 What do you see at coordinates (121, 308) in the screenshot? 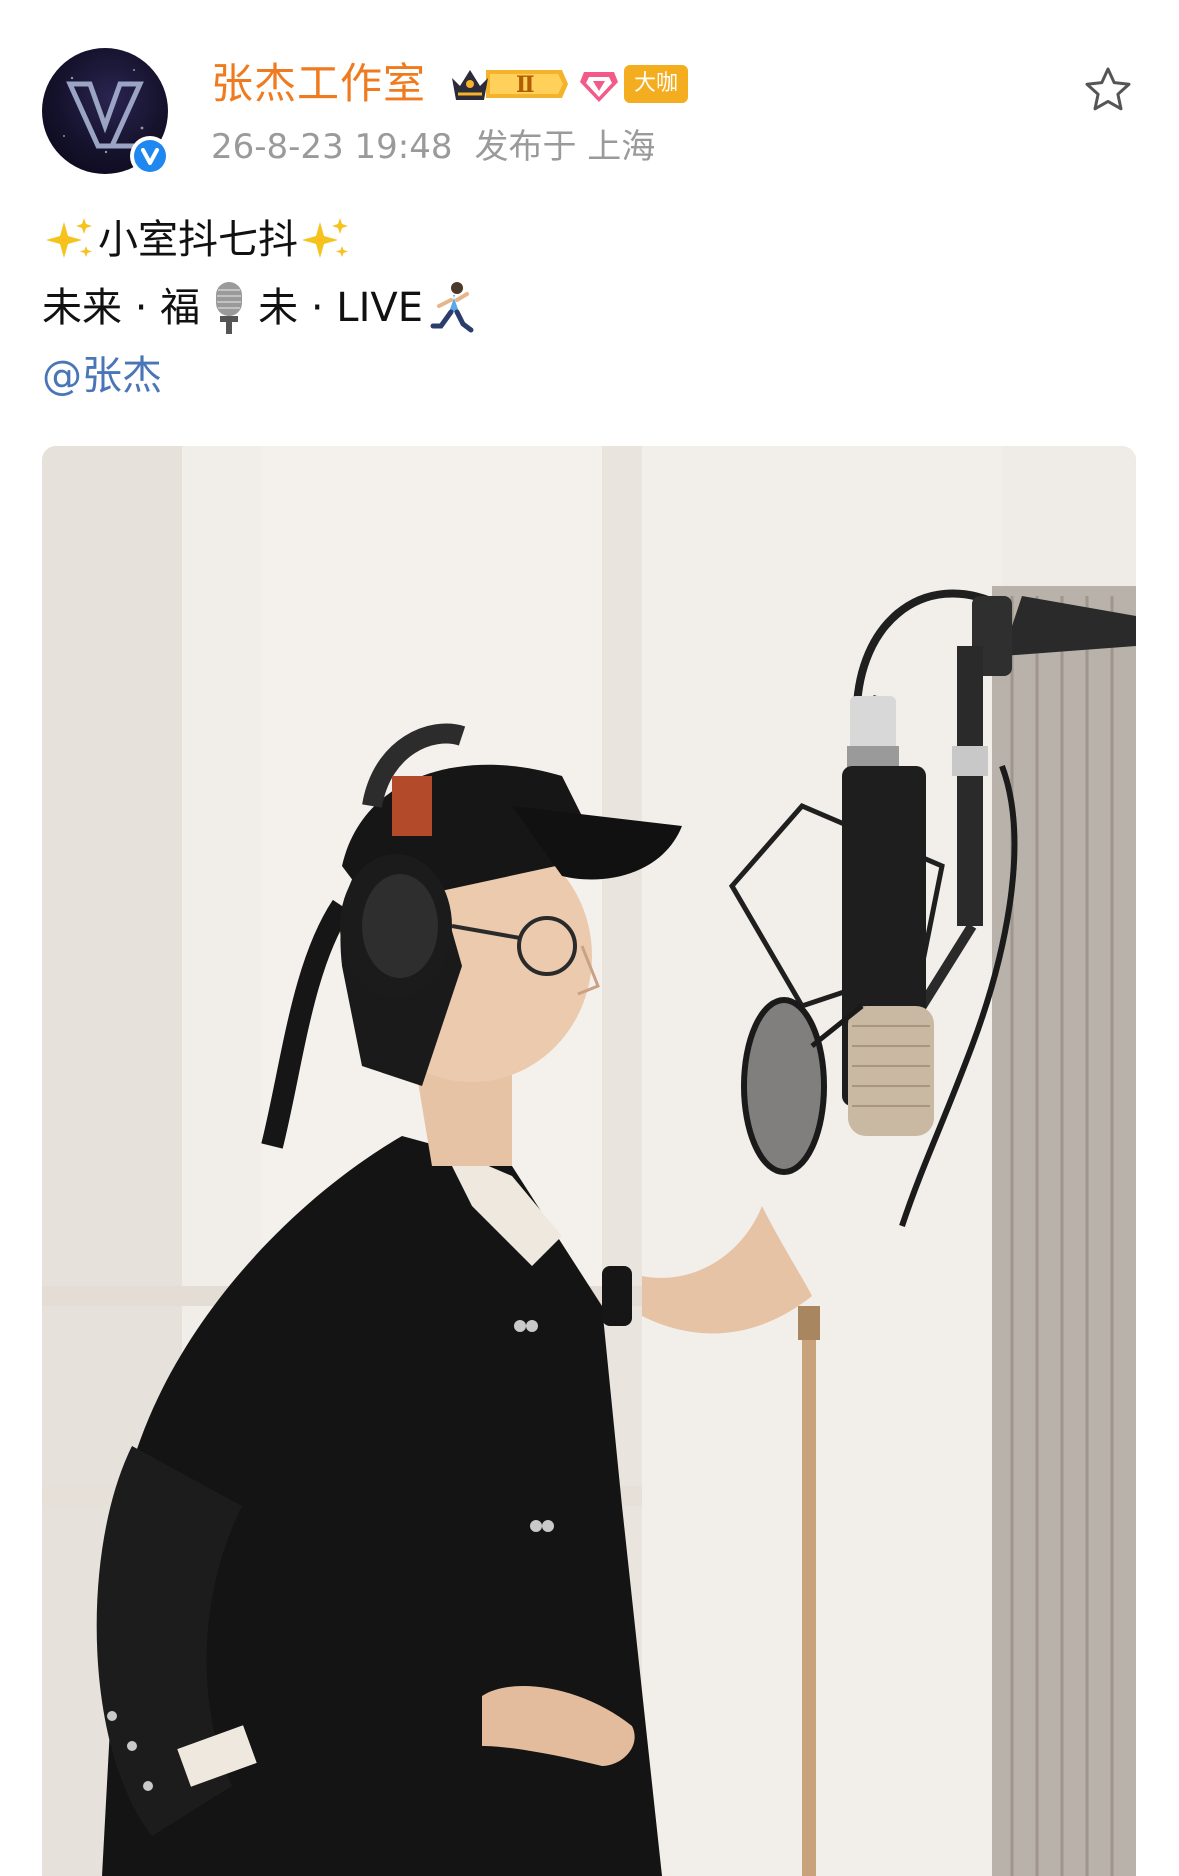
I see `post-text-part-1: 未来 · 福` at bounding box center [121, 308].